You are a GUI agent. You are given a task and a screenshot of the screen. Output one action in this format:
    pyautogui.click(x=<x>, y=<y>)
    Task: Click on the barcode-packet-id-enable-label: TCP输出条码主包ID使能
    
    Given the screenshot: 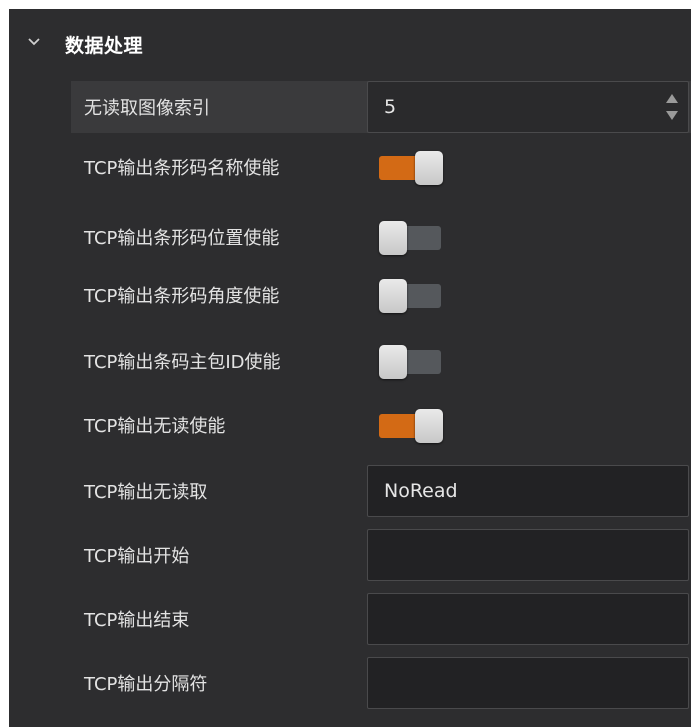 What is the action you would take?
    pyautogui.click(x=182, y=362)
    